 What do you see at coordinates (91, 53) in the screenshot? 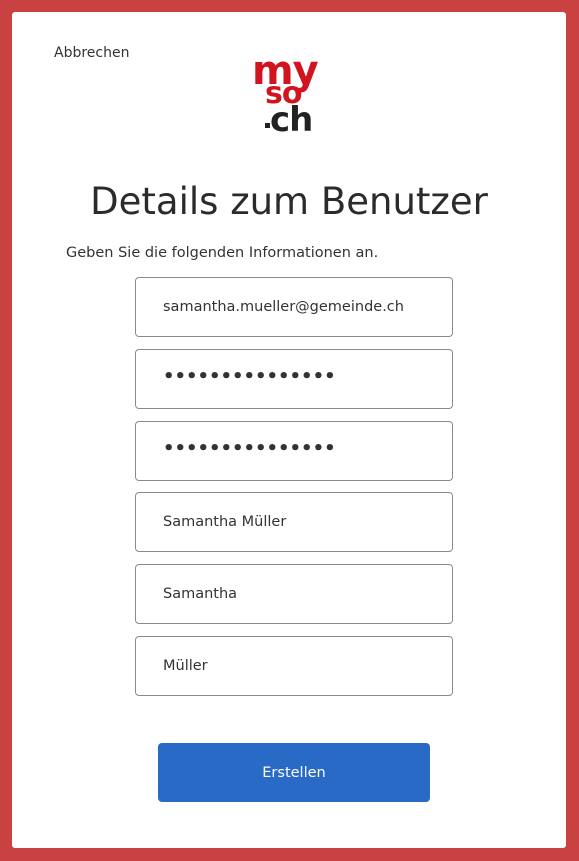
I see `cancel-link: Abbrechen` at bounding box center [91, 53].